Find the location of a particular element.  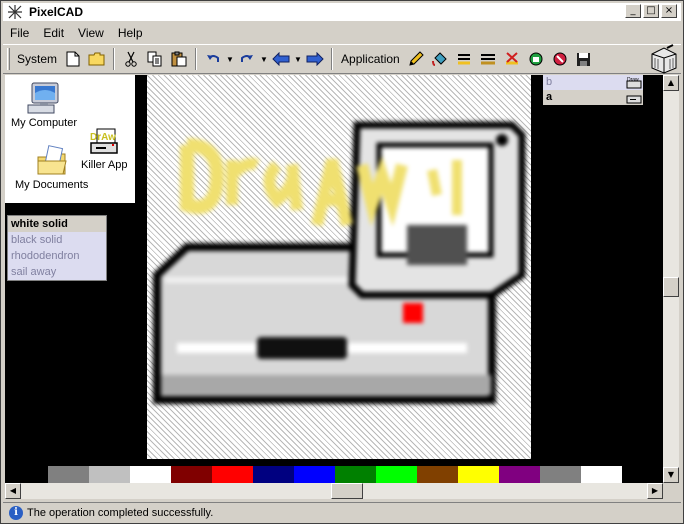

close-button: × is located at coordinates (669, 11).